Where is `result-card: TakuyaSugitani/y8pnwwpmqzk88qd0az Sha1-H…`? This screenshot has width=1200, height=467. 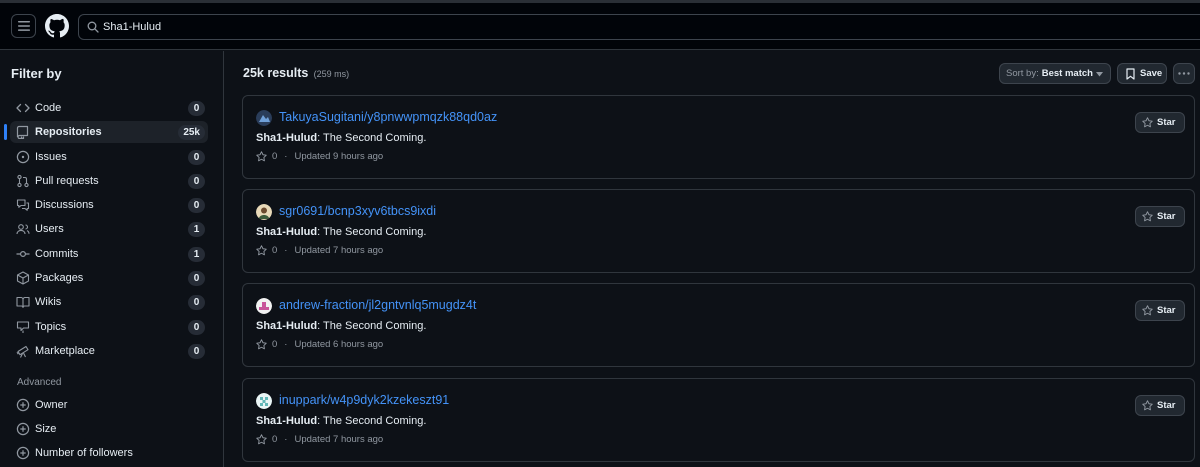
result-card: TakuyaSugitani/y8pnwwpmqzk88qd0az Sha1-H… is located at coordinates (718, 137).